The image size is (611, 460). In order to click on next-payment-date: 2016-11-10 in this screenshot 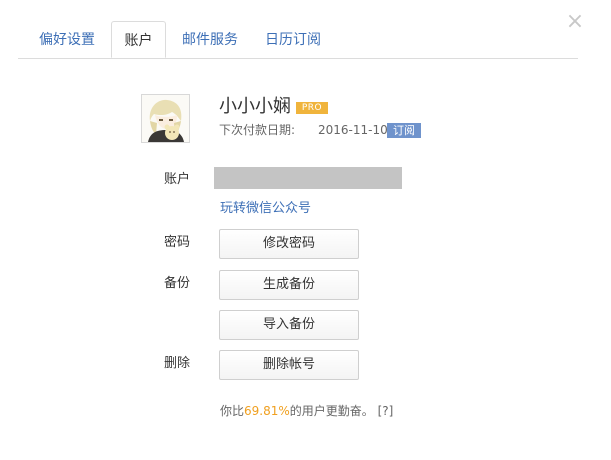, I will do `click(353, 130)`.